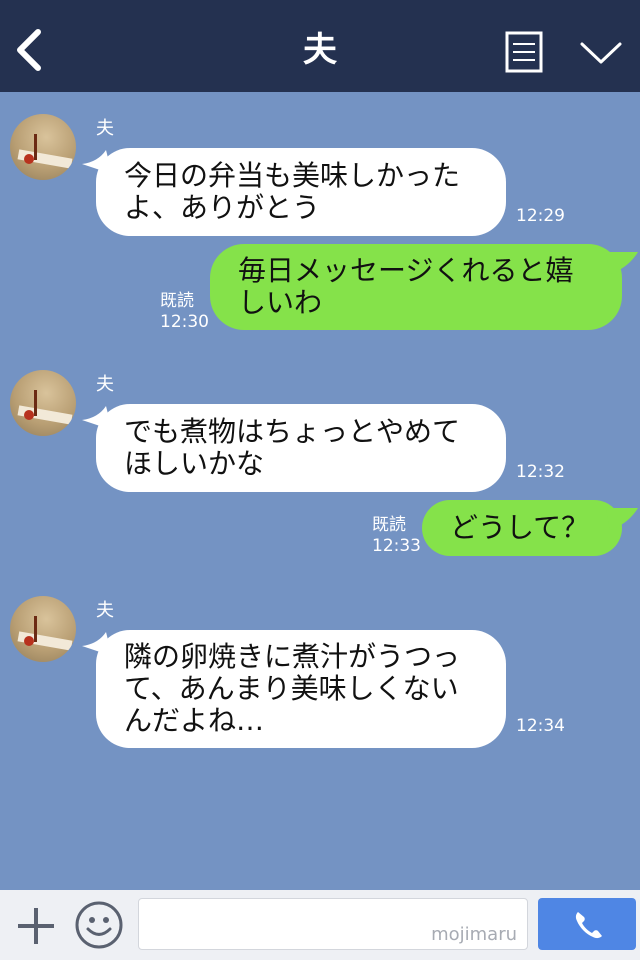  Describe the element at coordinates (292, 191) in the screenshot. I see `message-text: 今日の弁当も美味しかった よ、ありがとう` at that location.